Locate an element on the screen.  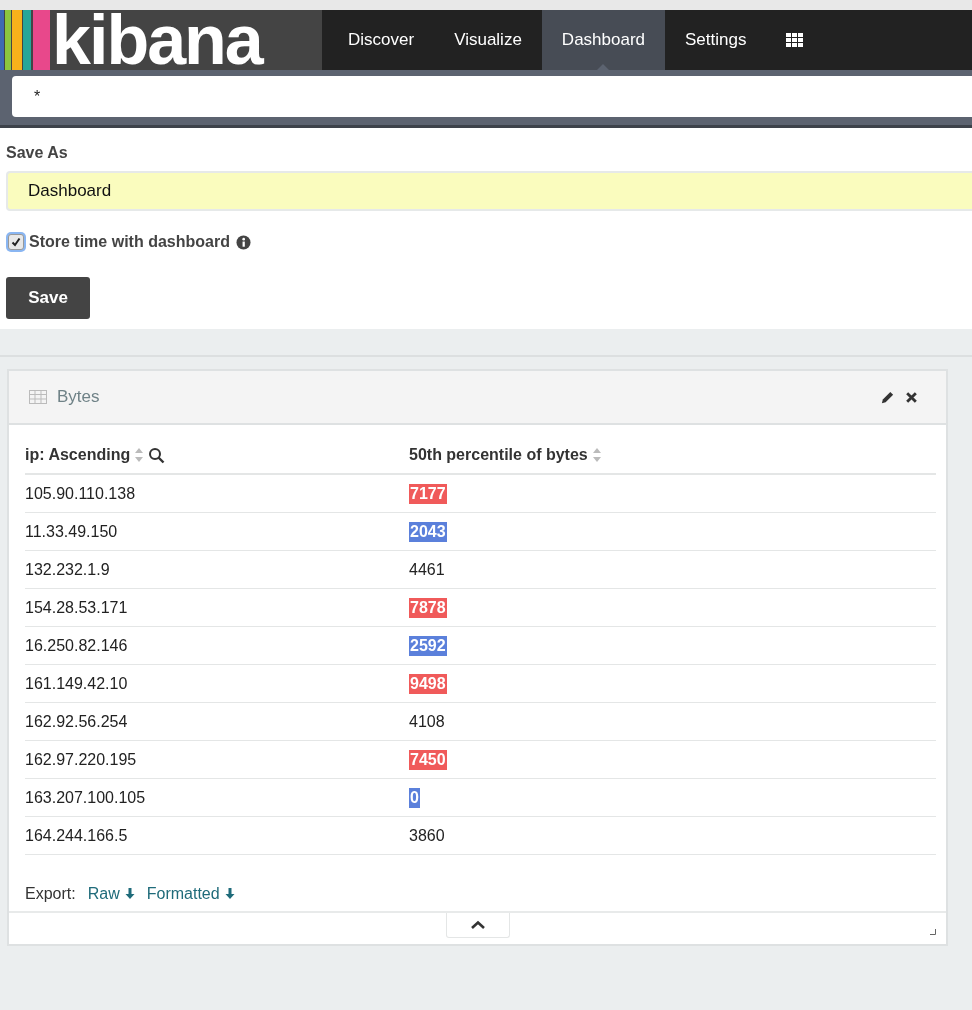
query-field: * is located at coordinates (492, 96).